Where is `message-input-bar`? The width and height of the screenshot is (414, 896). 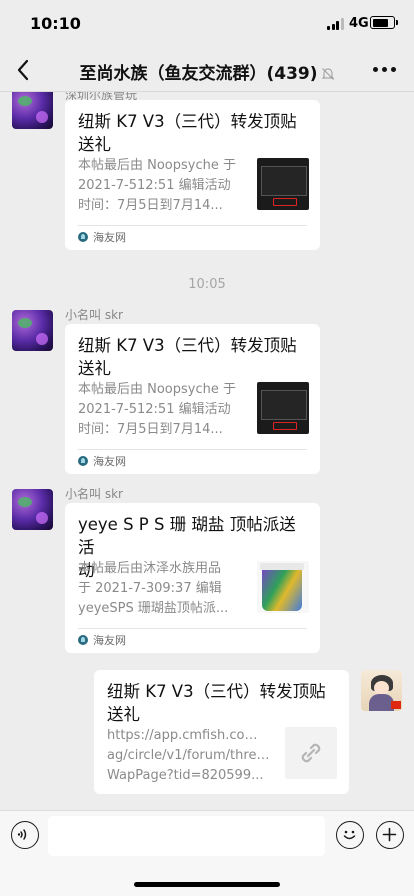
message-input-bar is located at coordinates (207, 836).